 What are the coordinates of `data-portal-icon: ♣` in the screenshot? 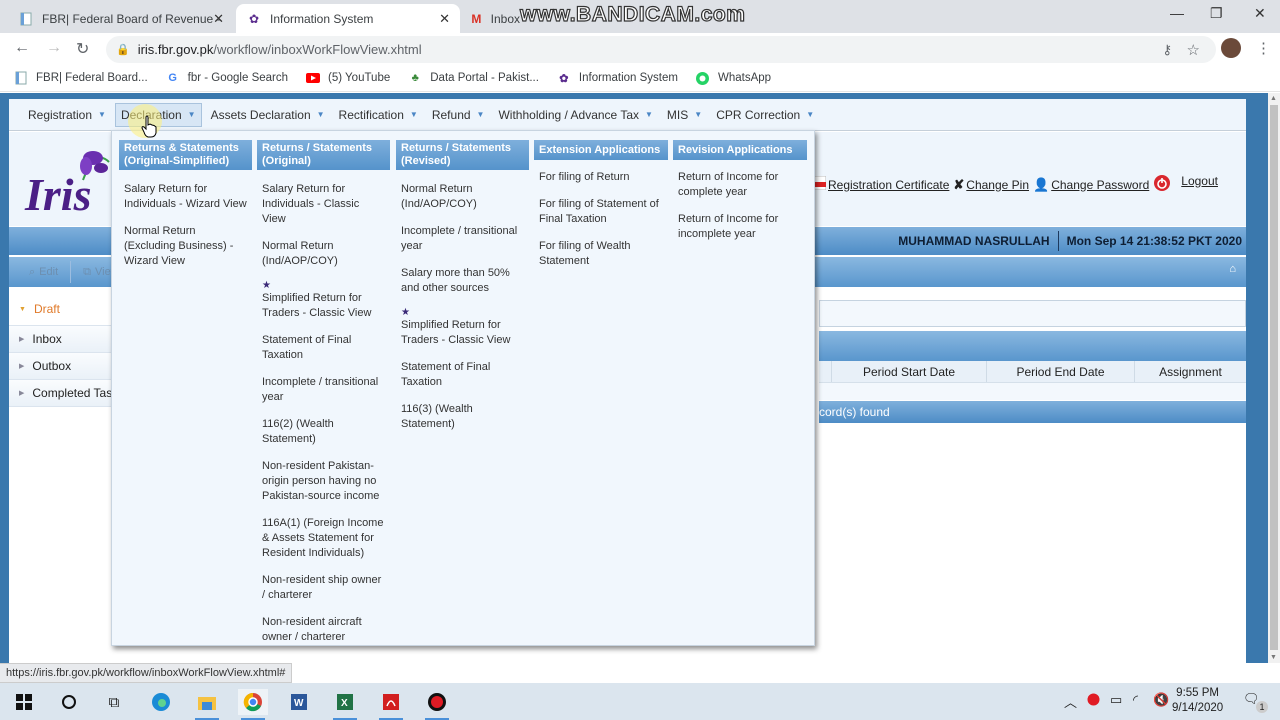 It's located at (415, 78).